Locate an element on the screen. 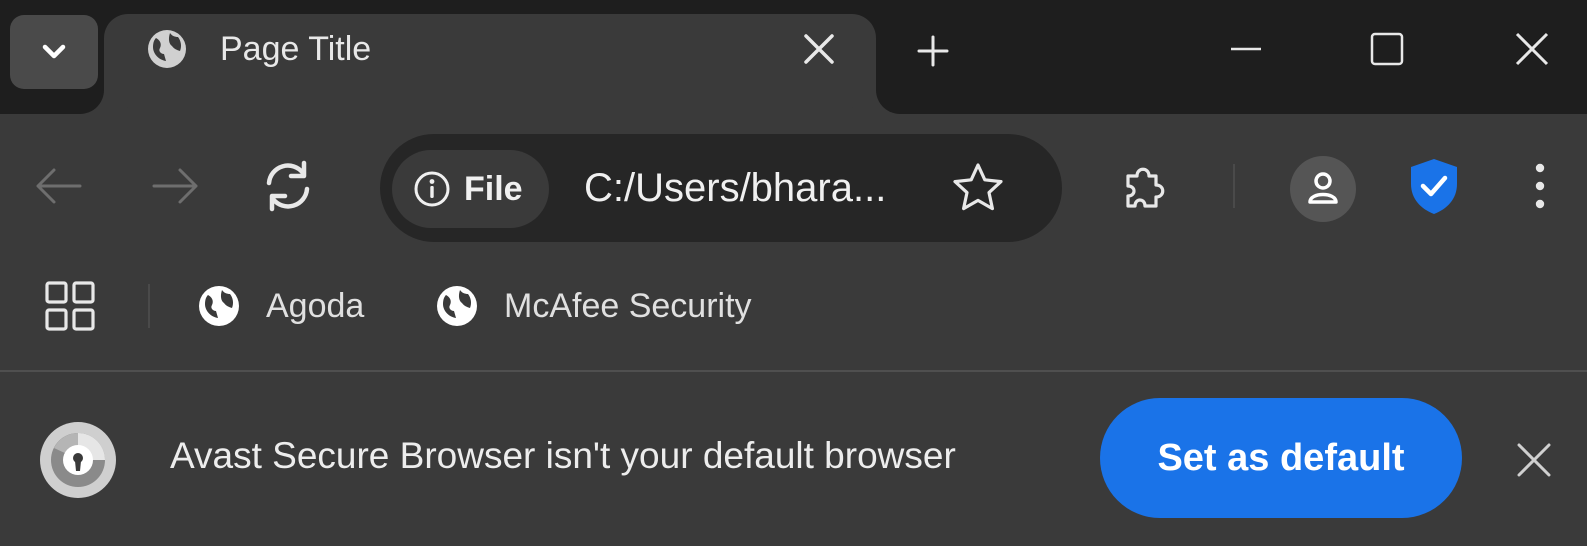 Image resolution: width=1587 pixels, height=546 pixels. avast-shield-icon is located at coordinates (1434, 186).